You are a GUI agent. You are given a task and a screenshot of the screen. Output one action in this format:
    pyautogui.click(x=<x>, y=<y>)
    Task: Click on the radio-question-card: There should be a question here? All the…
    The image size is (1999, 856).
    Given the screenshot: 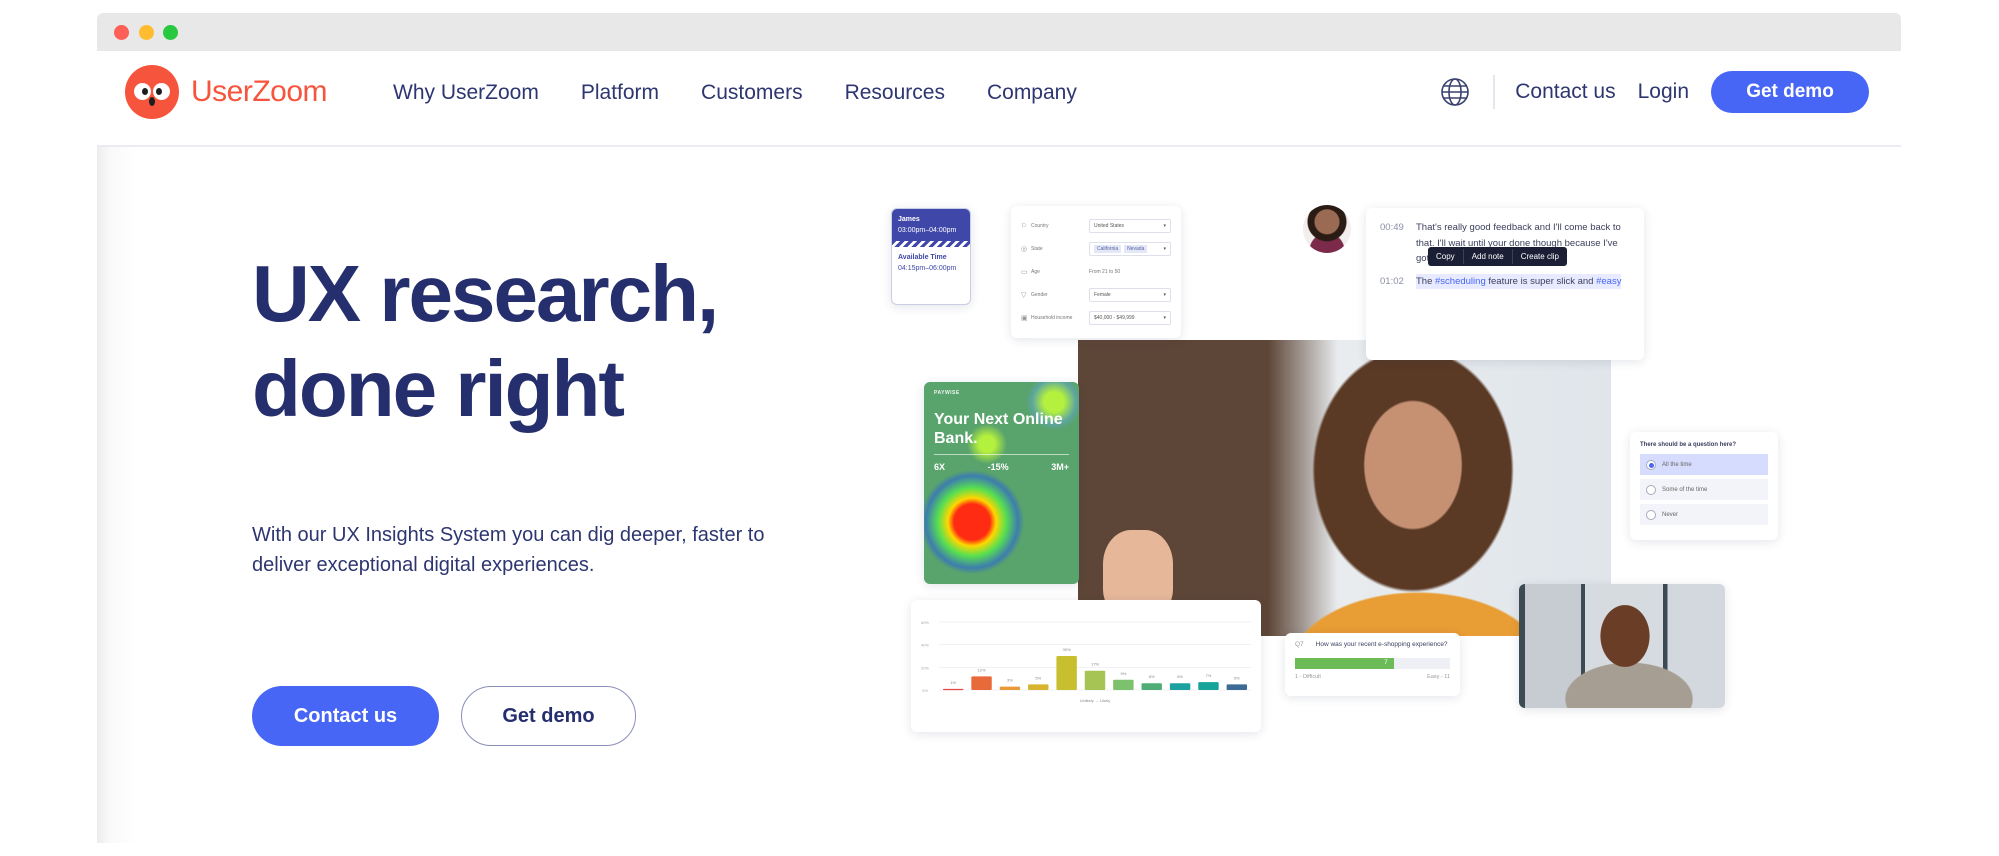 What is the action you would take?
    pyautogui.click(x=1704, y=486)
    